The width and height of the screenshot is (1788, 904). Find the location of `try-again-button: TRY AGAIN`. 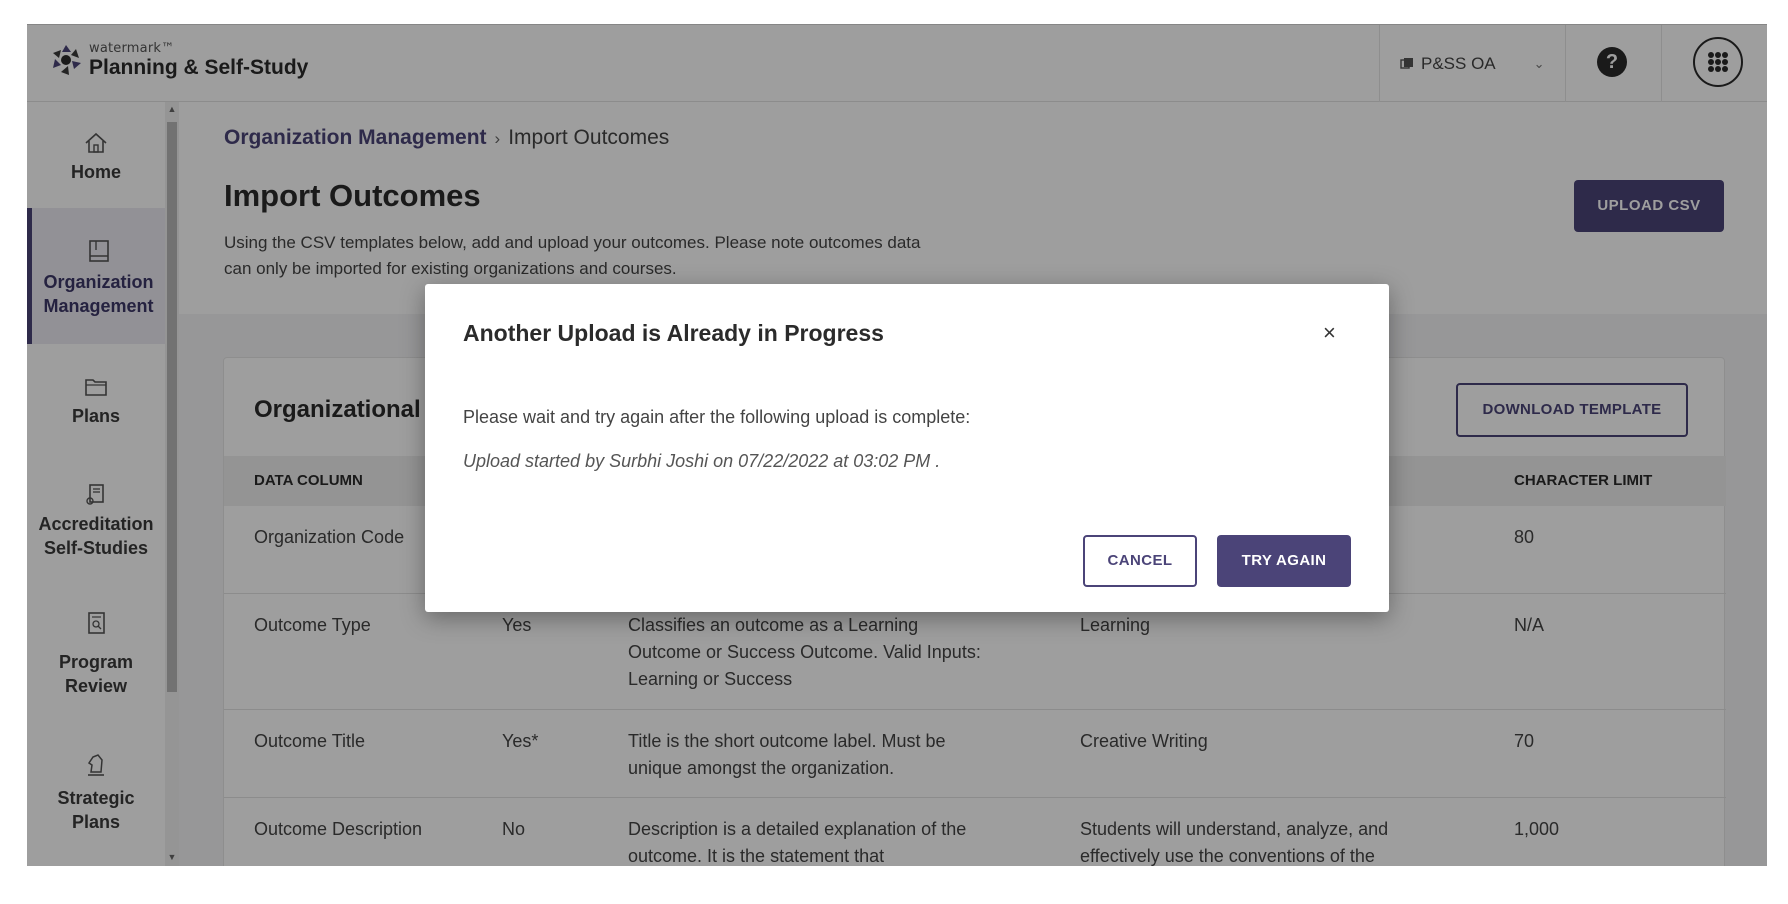

try-again-button: TRY AGAIN is located at coordinates (1284, 561).